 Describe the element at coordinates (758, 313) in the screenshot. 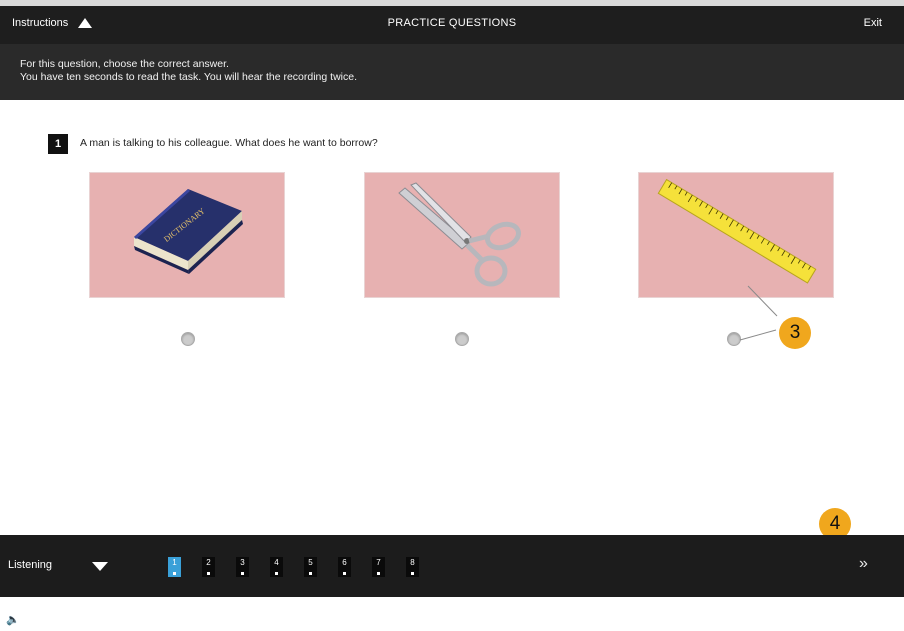

I see `callout-leader-lines` at that location.